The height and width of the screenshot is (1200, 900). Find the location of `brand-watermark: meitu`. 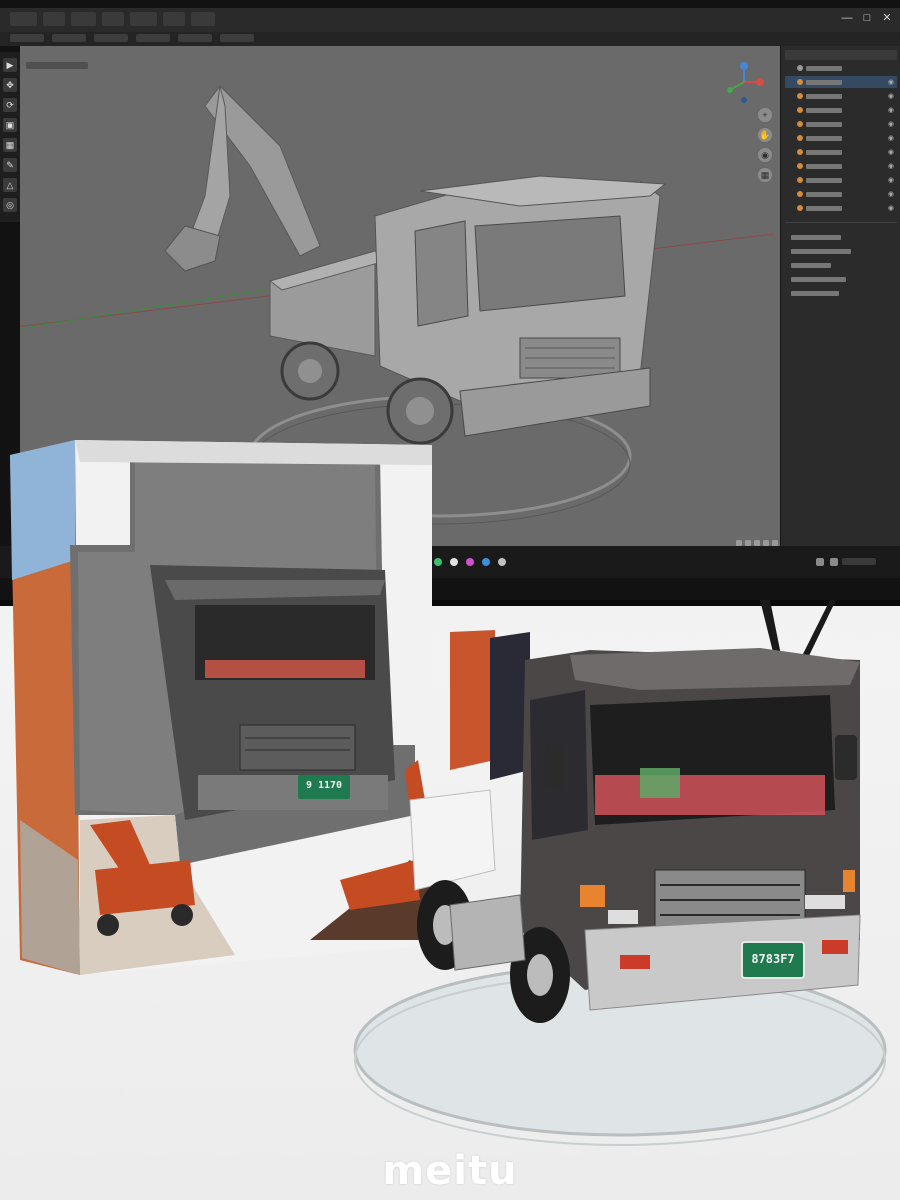

brand-watermark: meitu is located at coordinates (450, 1171).